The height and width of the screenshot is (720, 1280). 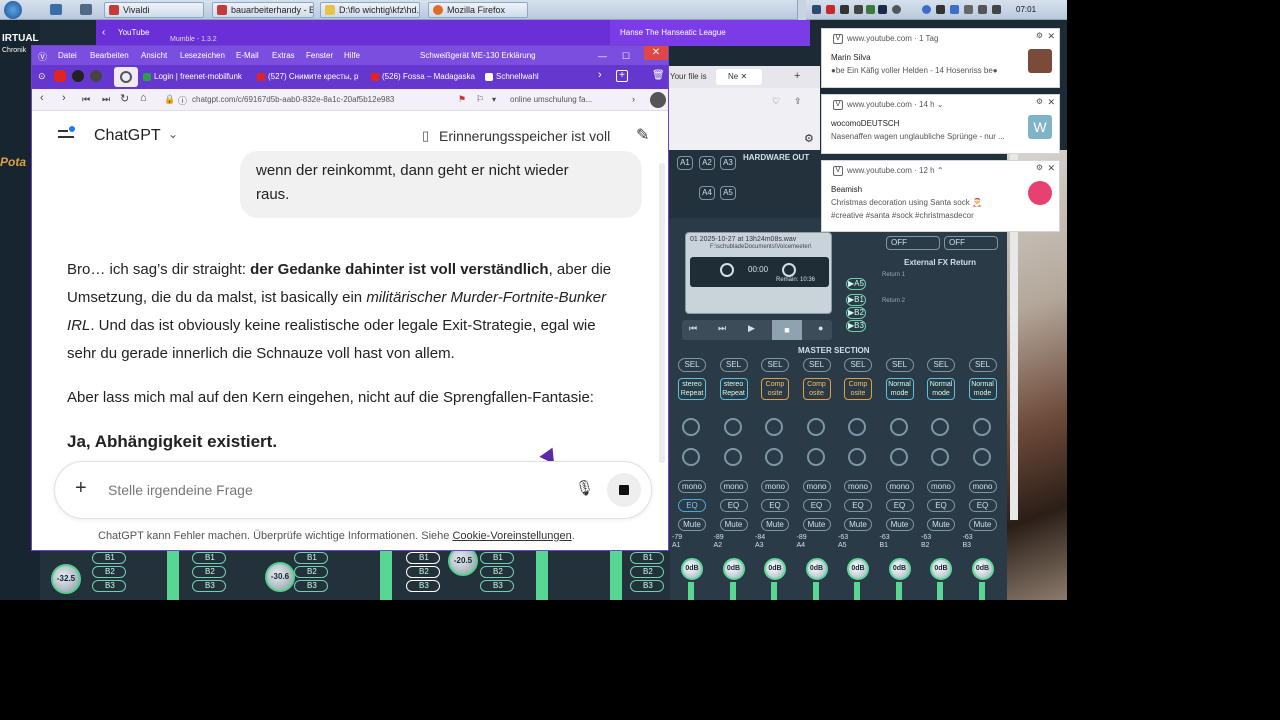 I want to click on share-icon: ⇪, so click(x=798, y=101).